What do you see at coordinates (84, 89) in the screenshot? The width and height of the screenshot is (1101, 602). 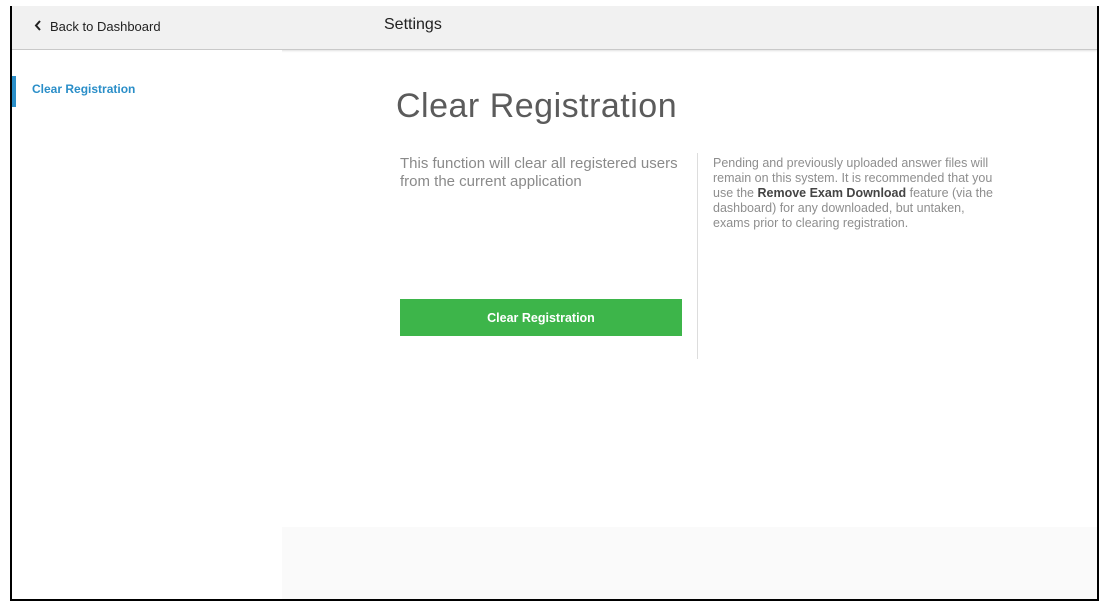 I see `sidebar-item-label: Clear Registration` at bounding box center [84, 89].